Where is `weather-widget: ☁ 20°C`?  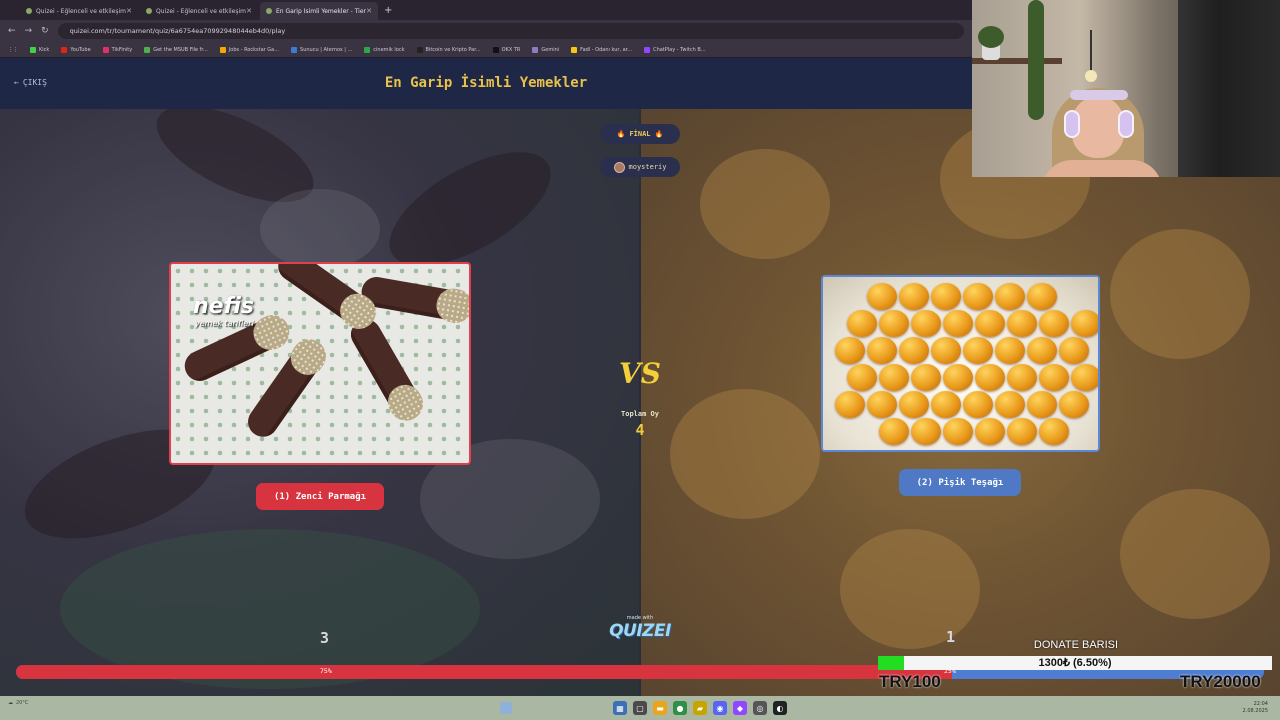 weather-widget: ☁ 20°C is located at coordinates (18, 703).